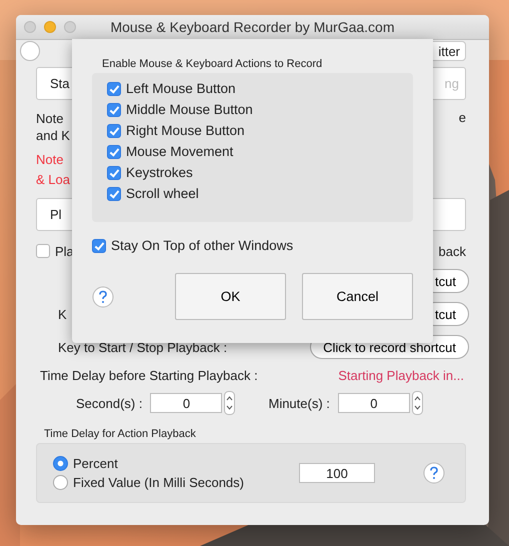 The image size is (509, 546). Describe the element at coordinates (181, 88) in the screenshot. I see `checkbox-label: Left Mouse Button` at that location.